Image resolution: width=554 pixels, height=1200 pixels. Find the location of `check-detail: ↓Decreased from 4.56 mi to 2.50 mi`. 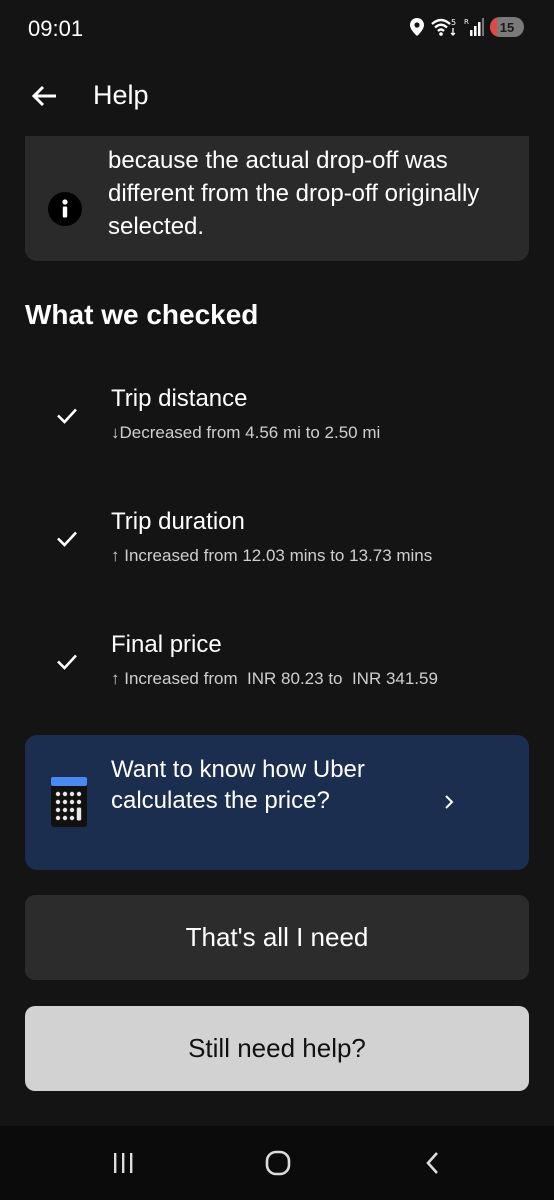

check-detail: ↓Decreased from 4.56 mi to 2.50 mi is located at coordinates (246, 432).